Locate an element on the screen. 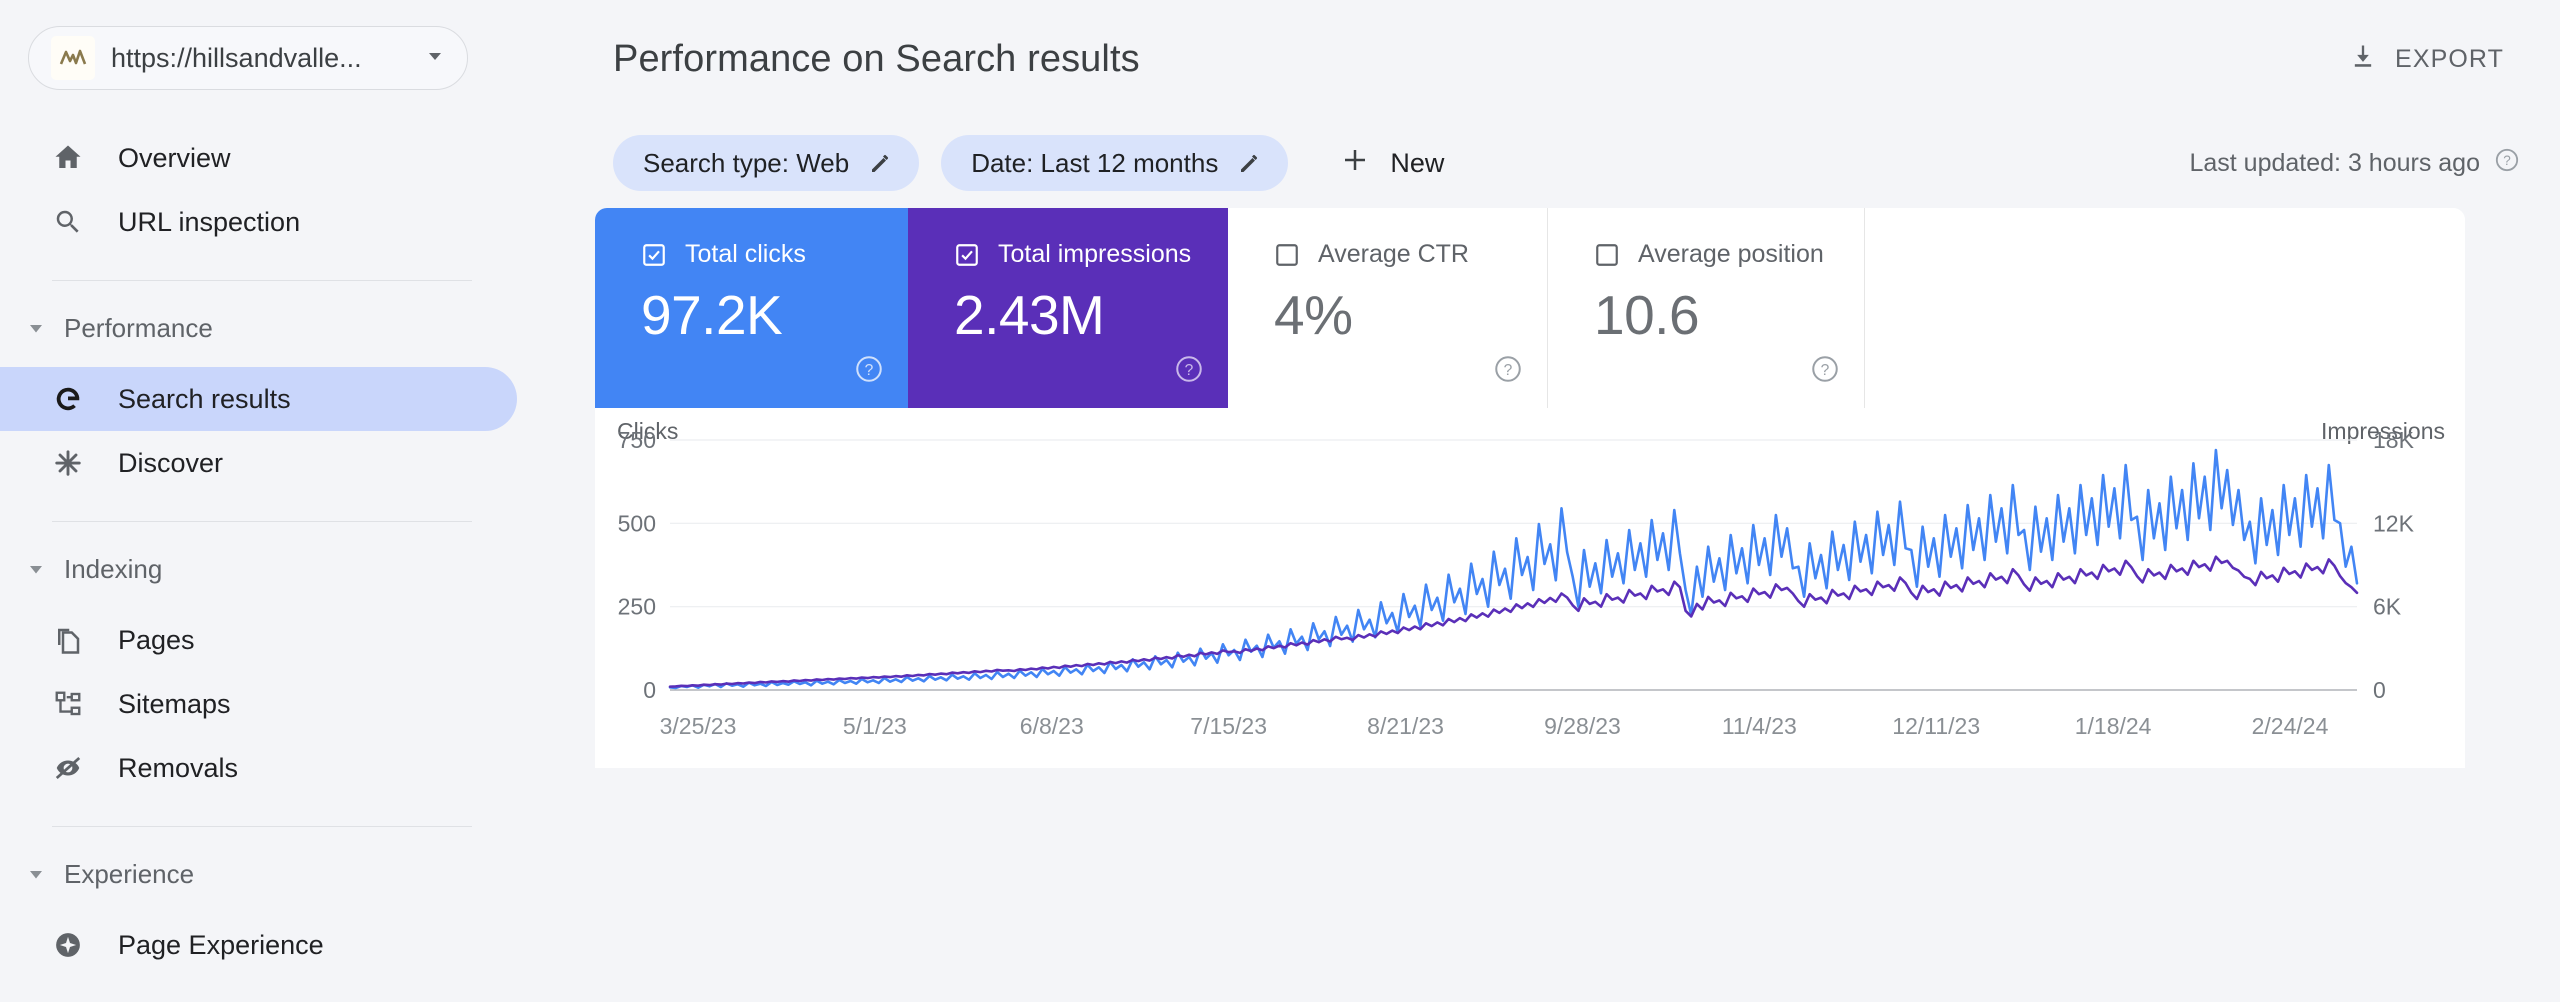  x-axis-tick: 12/11/23 is located at coordinates (1936, 726).